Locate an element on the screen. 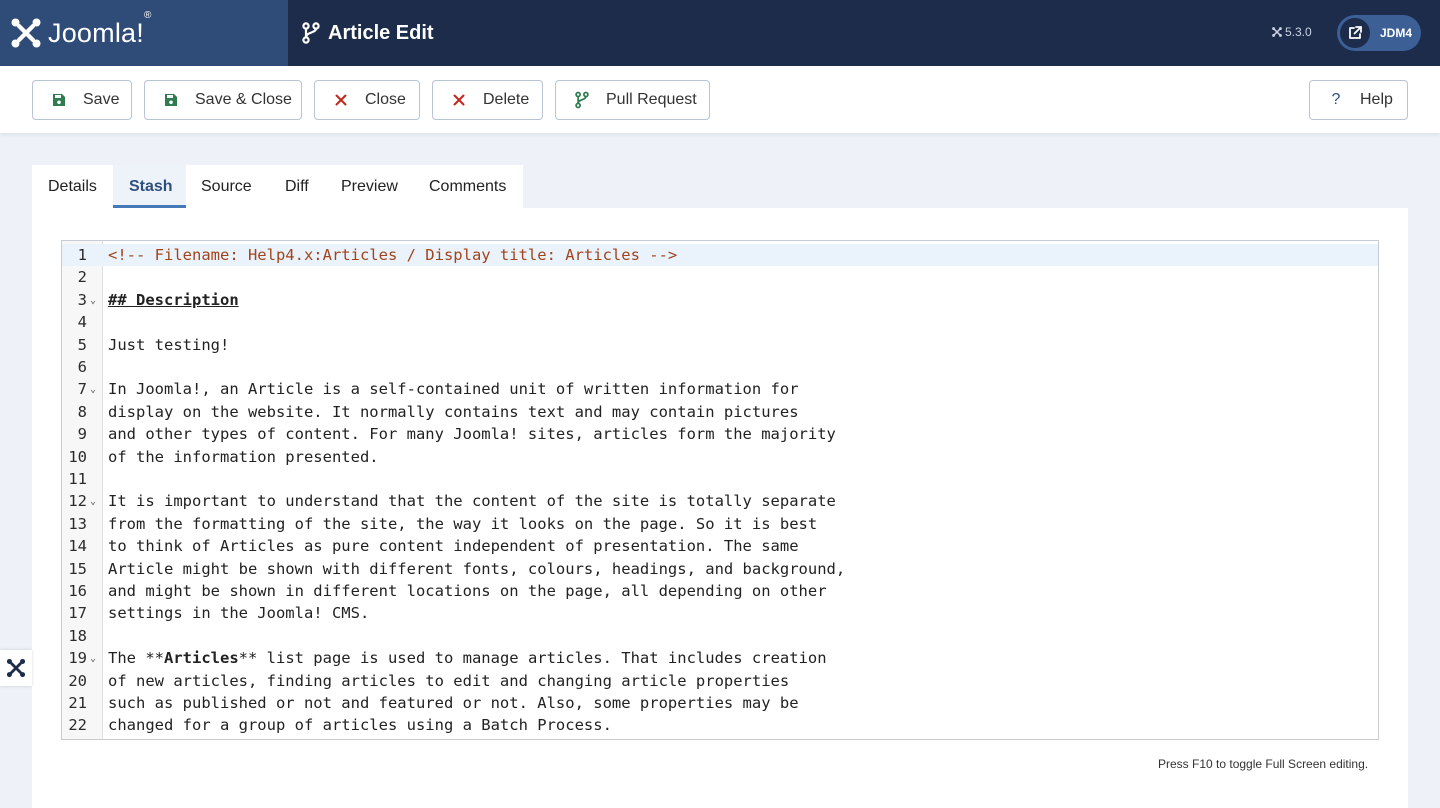 This screenshot has height=808, width=1440. tab-details: Details is located at coordinates (72, 186).